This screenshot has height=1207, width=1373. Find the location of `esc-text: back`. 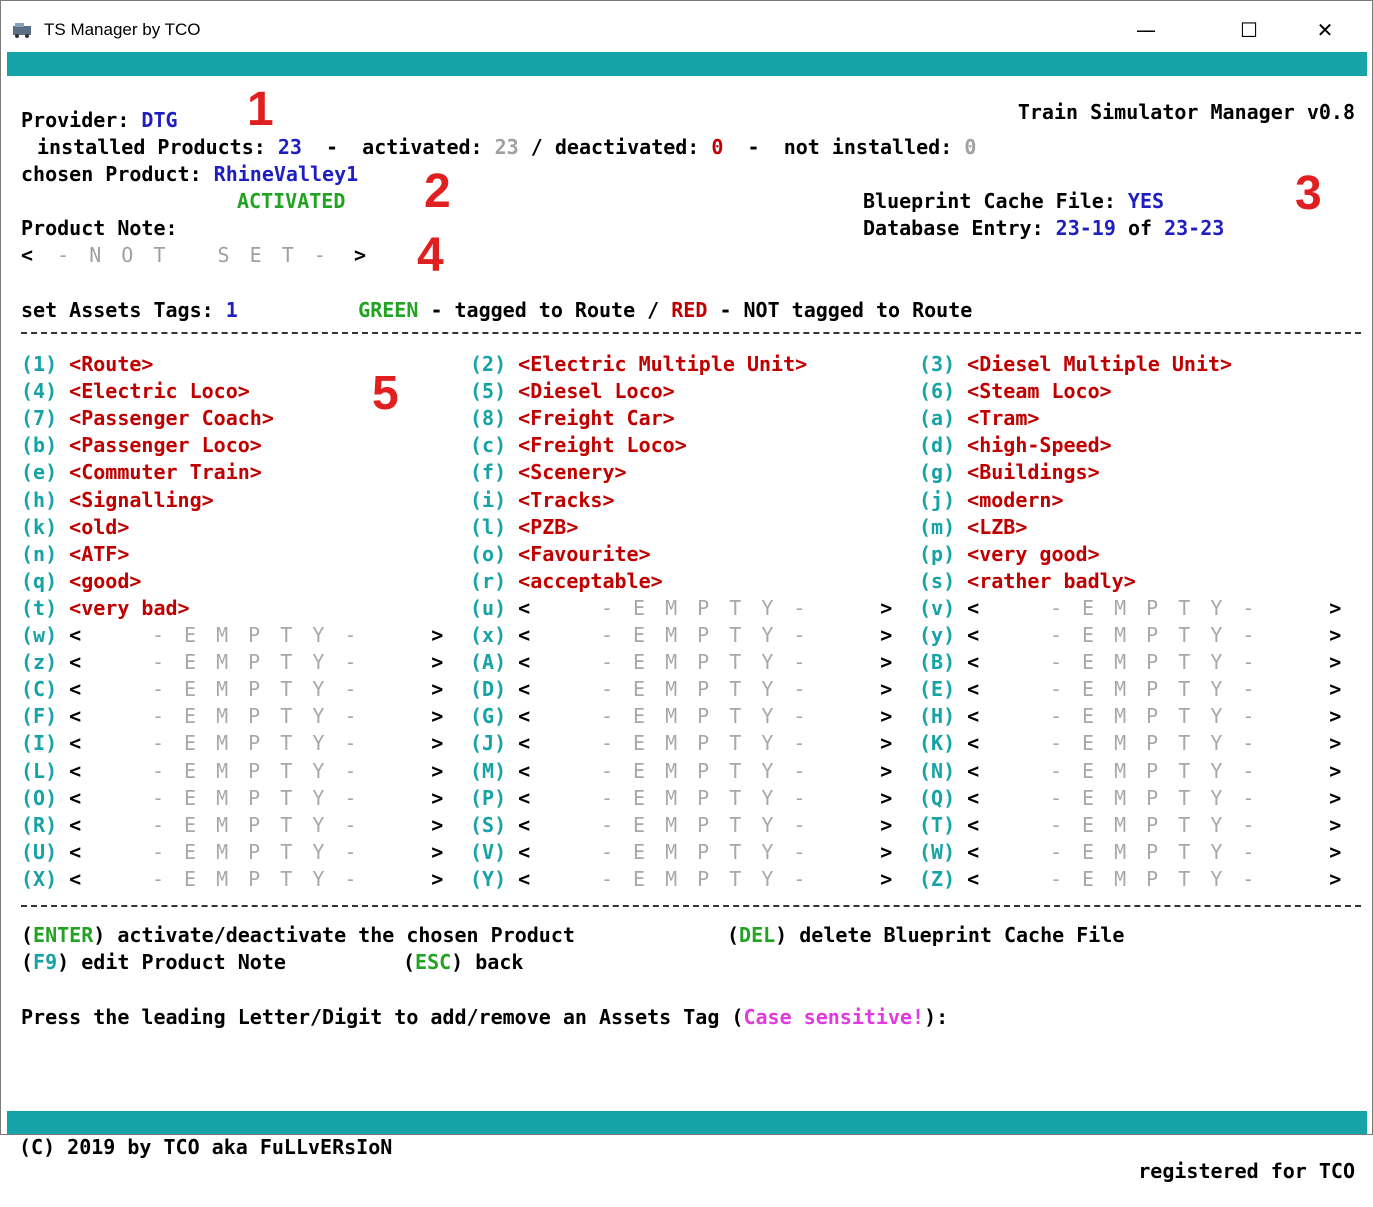

esc-text: back is located at coordinates (499, 962).